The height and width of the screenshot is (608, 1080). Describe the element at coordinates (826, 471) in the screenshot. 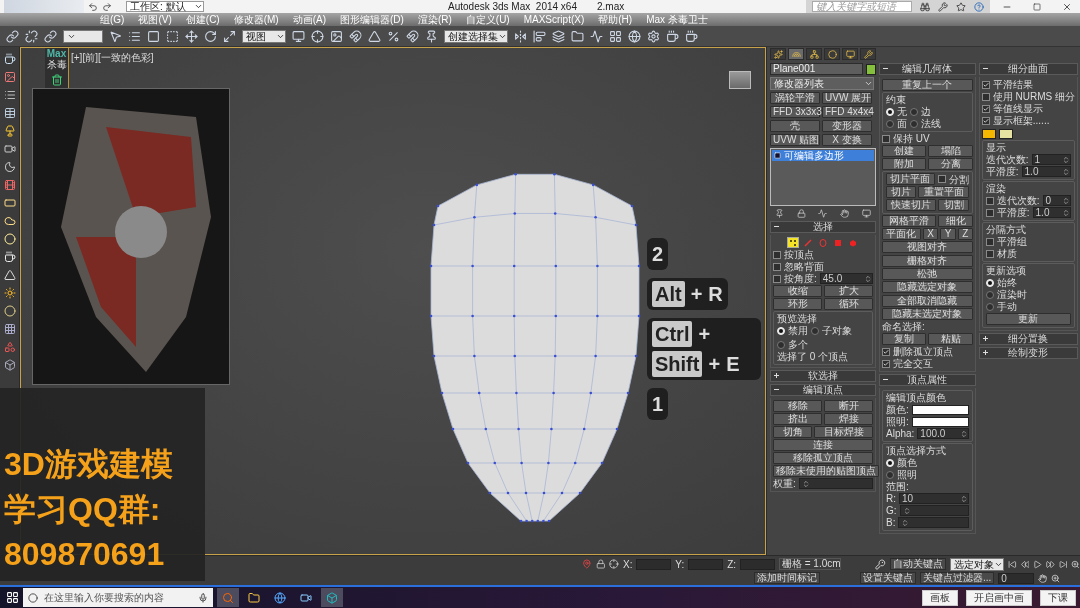

I see `panel-button: 移除未使用的贴图顶点` at that location.